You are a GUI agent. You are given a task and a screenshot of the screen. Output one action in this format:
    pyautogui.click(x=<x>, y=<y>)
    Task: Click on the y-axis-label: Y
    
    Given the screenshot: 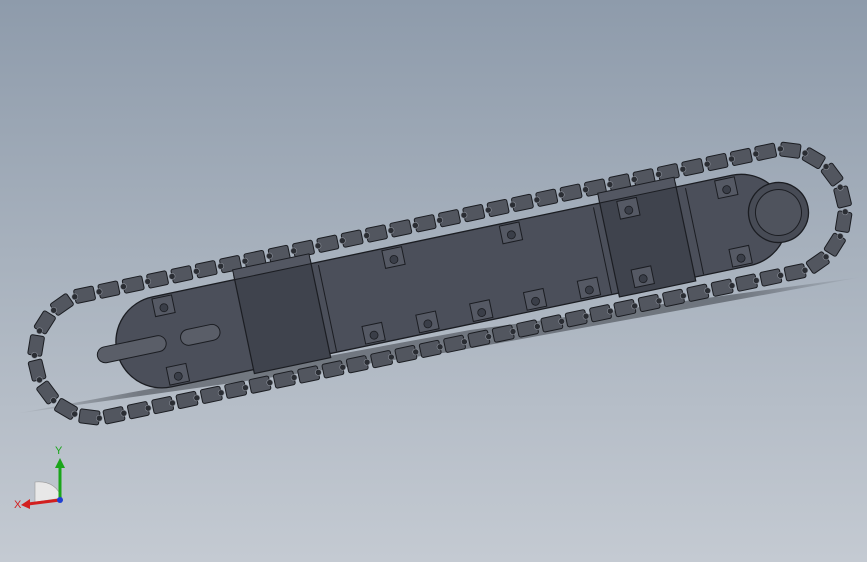 What is the action you would take?
    pyautogui.click(x=59, y=451)
    